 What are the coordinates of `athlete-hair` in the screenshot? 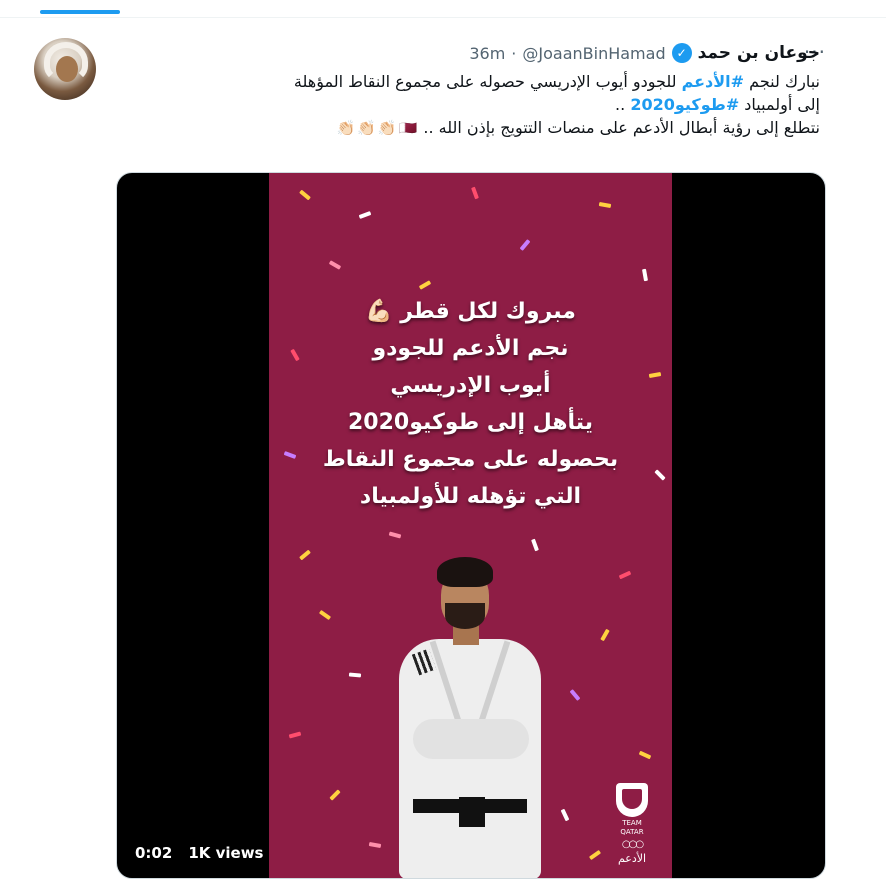 It's located at (465, 572).